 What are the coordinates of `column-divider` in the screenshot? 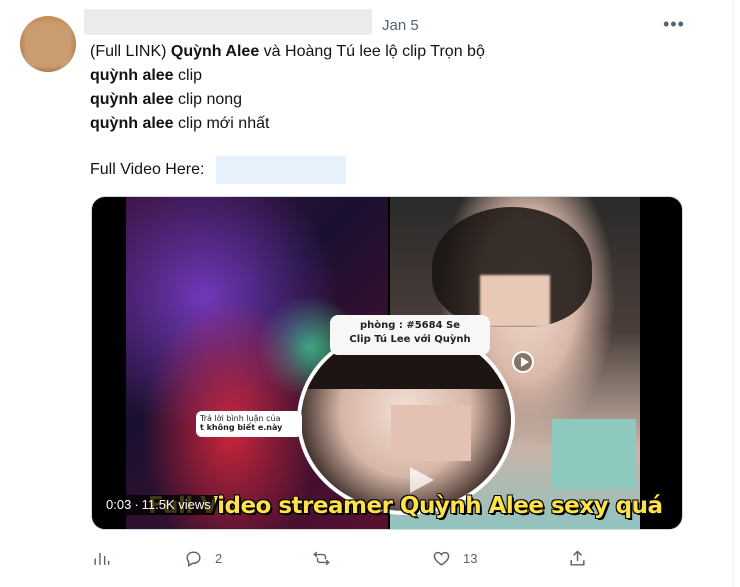 It's located at (733, 293).